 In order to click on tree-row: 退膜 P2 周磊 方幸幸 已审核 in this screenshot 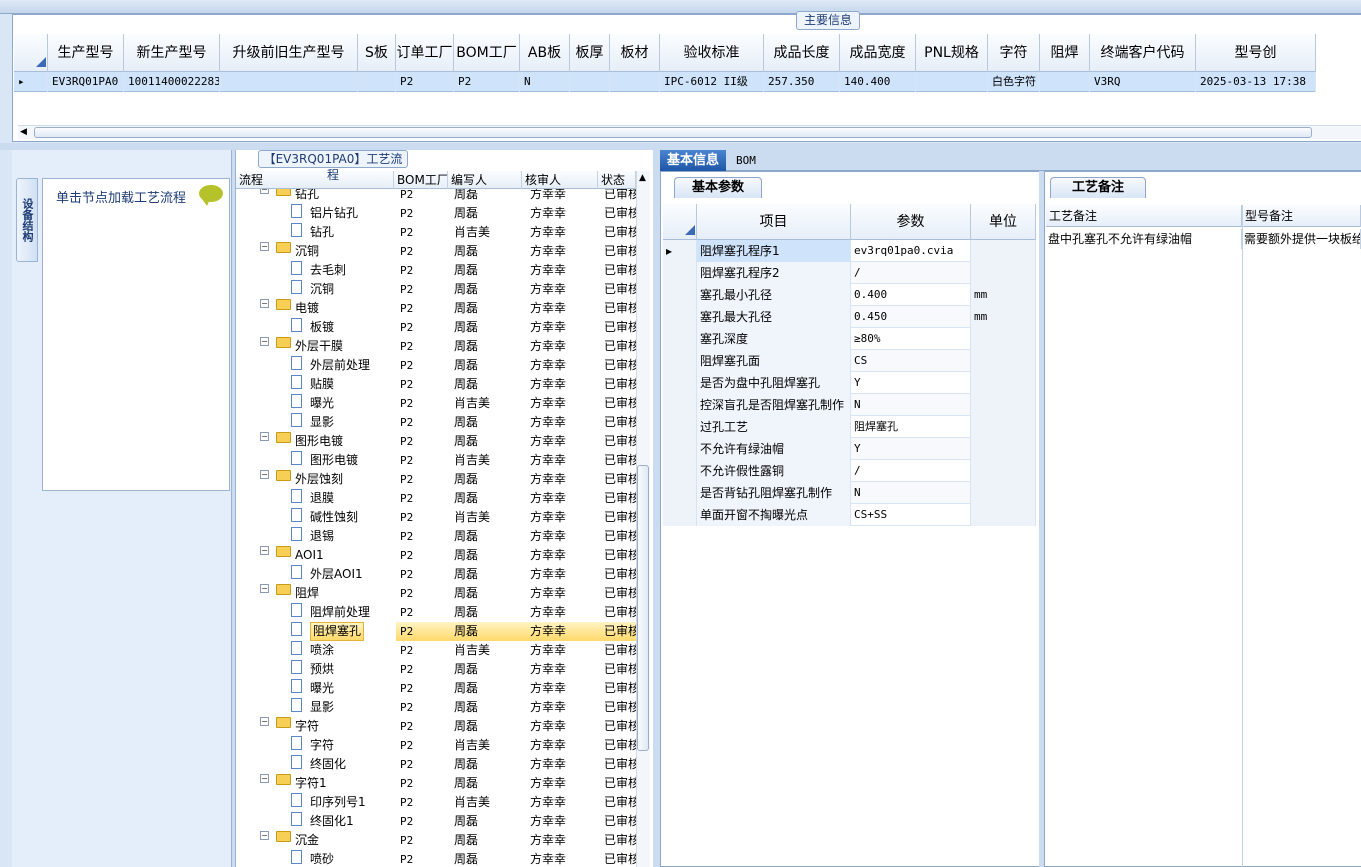, I will do `click(436, 498)`.